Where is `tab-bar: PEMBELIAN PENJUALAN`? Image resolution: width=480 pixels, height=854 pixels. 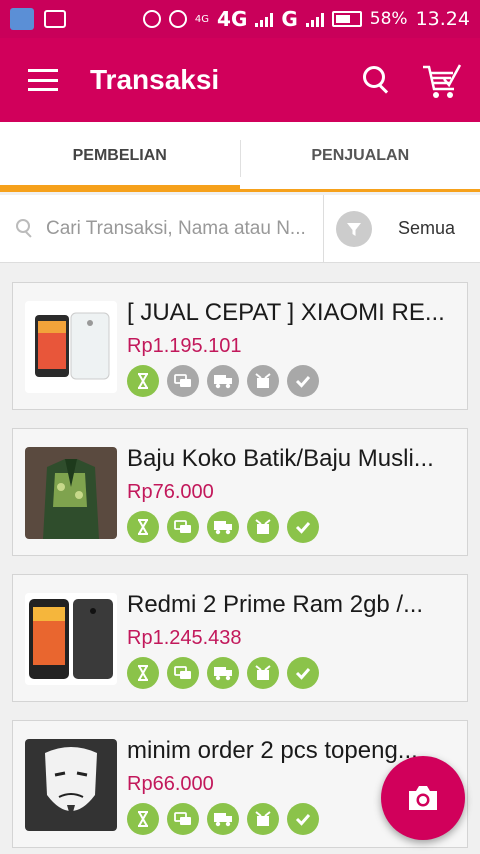 tab-bar: PEMBELIAN PENJUALAN is located at coordinates (240, 157).